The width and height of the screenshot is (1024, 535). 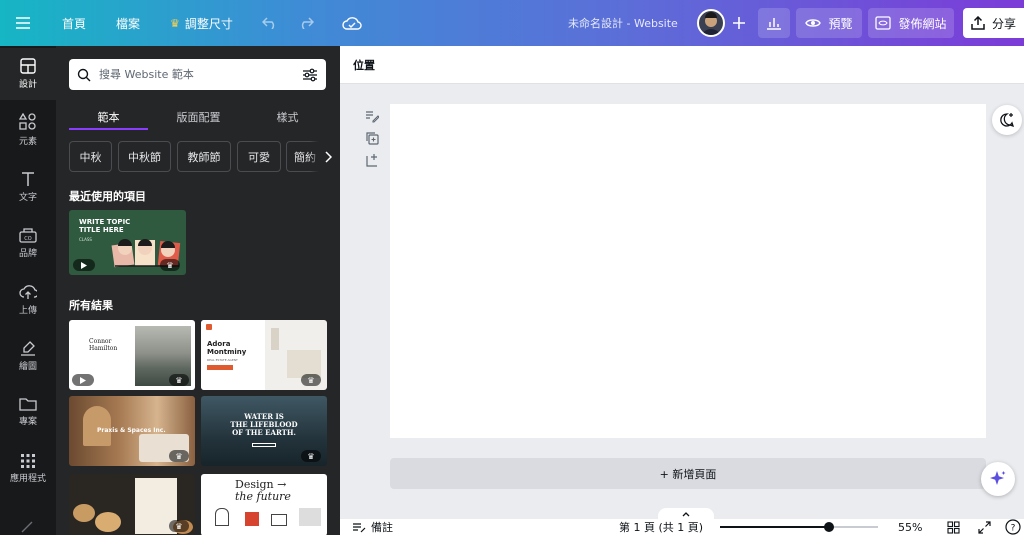 I want to click on share-button: 分享, so click(x=993, y=23).